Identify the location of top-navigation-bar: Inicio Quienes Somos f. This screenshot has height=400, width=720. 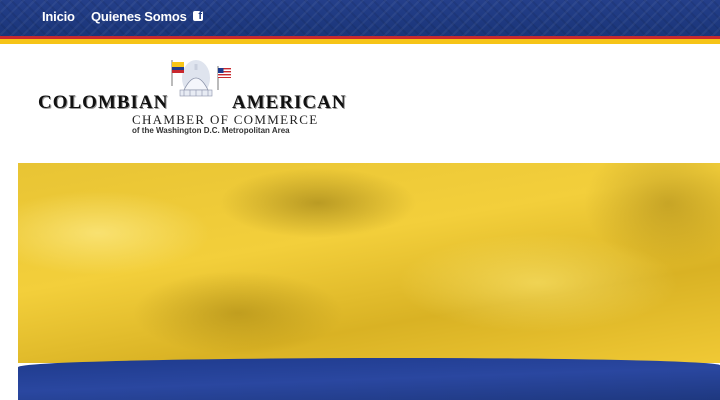
(360, 18).